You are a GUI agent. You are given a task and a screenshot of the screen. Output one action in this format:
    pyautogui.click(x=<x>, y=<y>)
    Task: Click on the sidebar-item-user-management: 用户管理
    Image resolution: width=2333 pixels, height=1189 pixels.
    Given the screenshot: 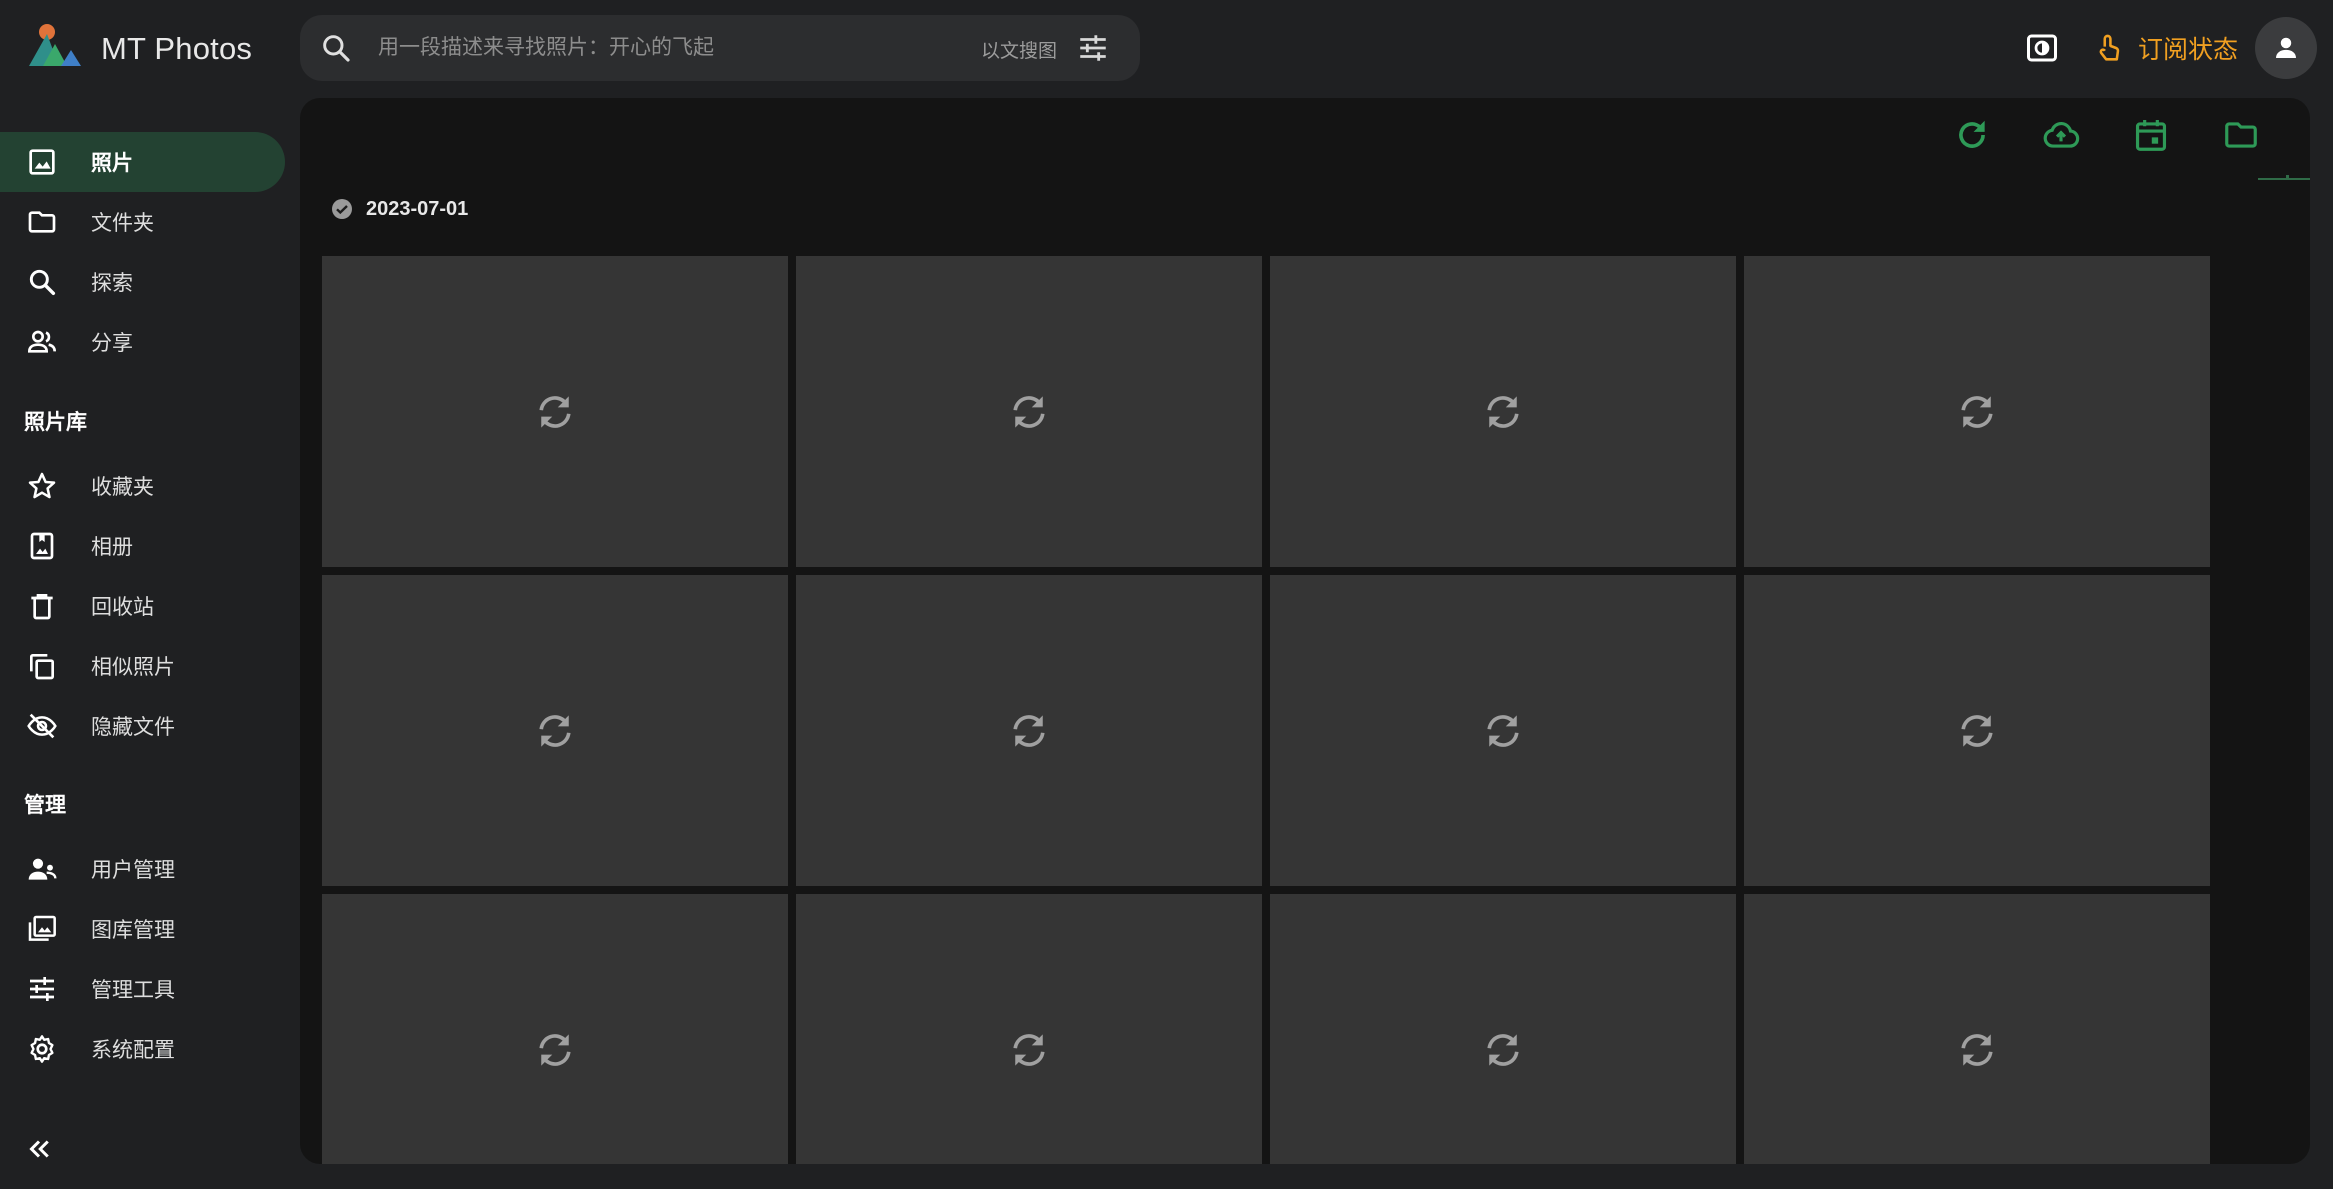 What is the action you would take?
    pyautogui.click(x=142, y=869)
    